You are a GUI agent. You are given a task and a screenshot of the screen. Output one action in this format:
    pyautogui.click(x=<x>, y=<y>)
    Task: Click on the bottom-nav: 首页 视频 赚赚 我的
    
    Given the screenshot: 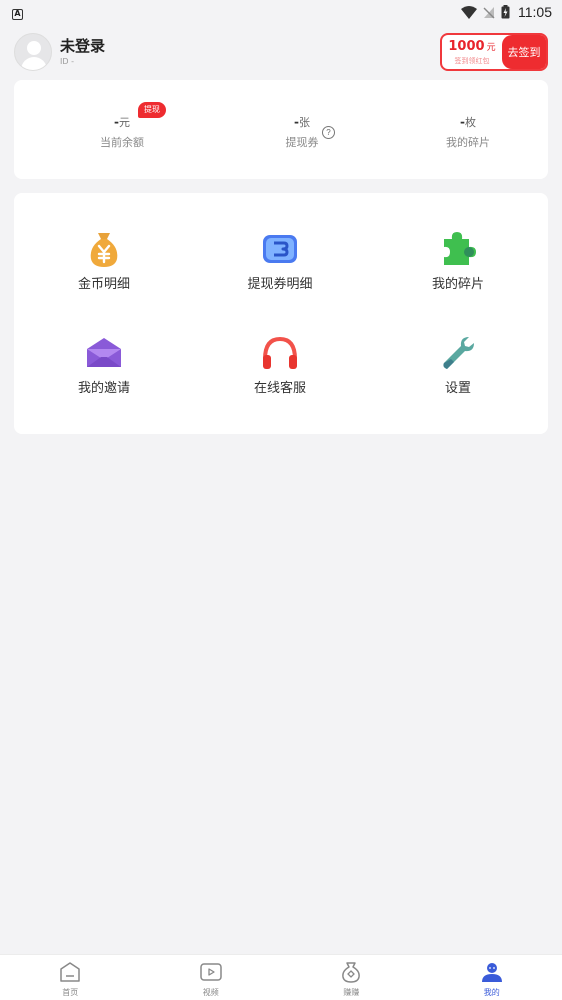 What is the action you would take?
    pyautogui.click(x=281, y=977)
    